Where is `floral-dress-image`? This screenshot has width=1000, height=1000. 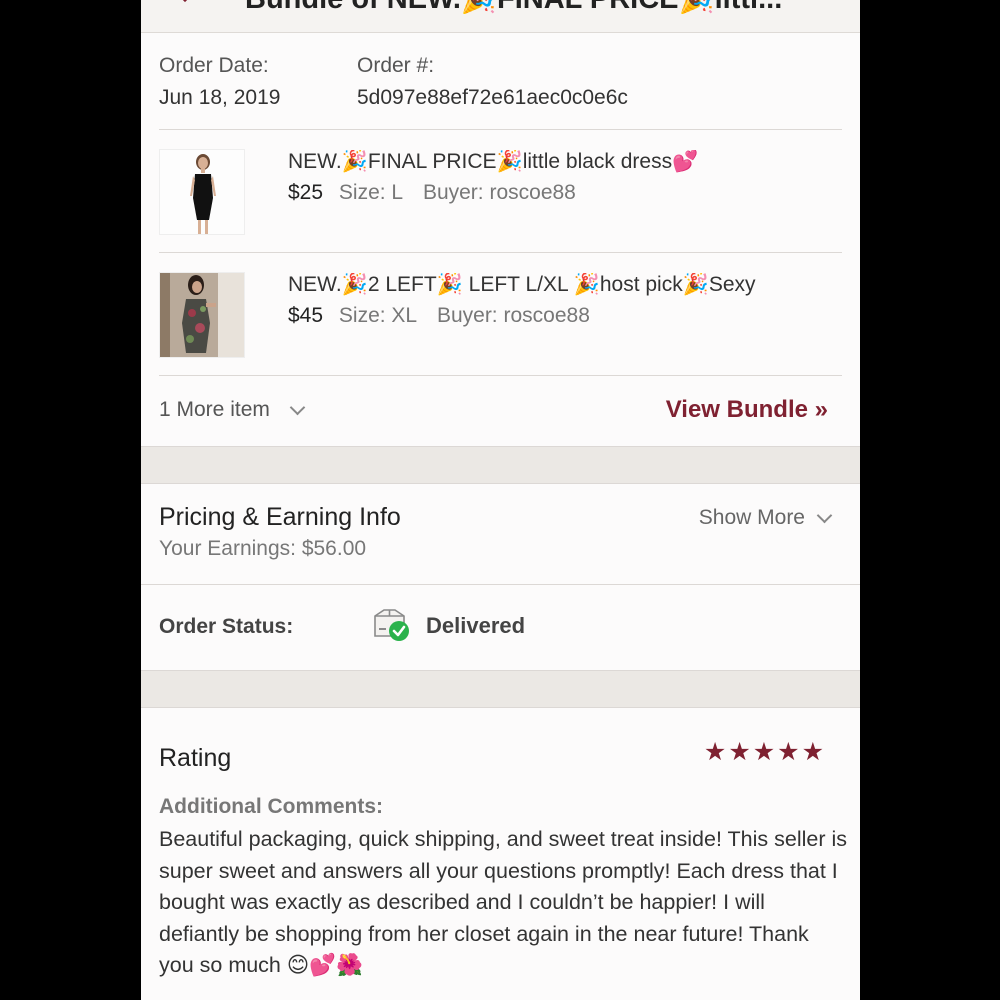
floral-dress-image is located at coordinates (202, 315).